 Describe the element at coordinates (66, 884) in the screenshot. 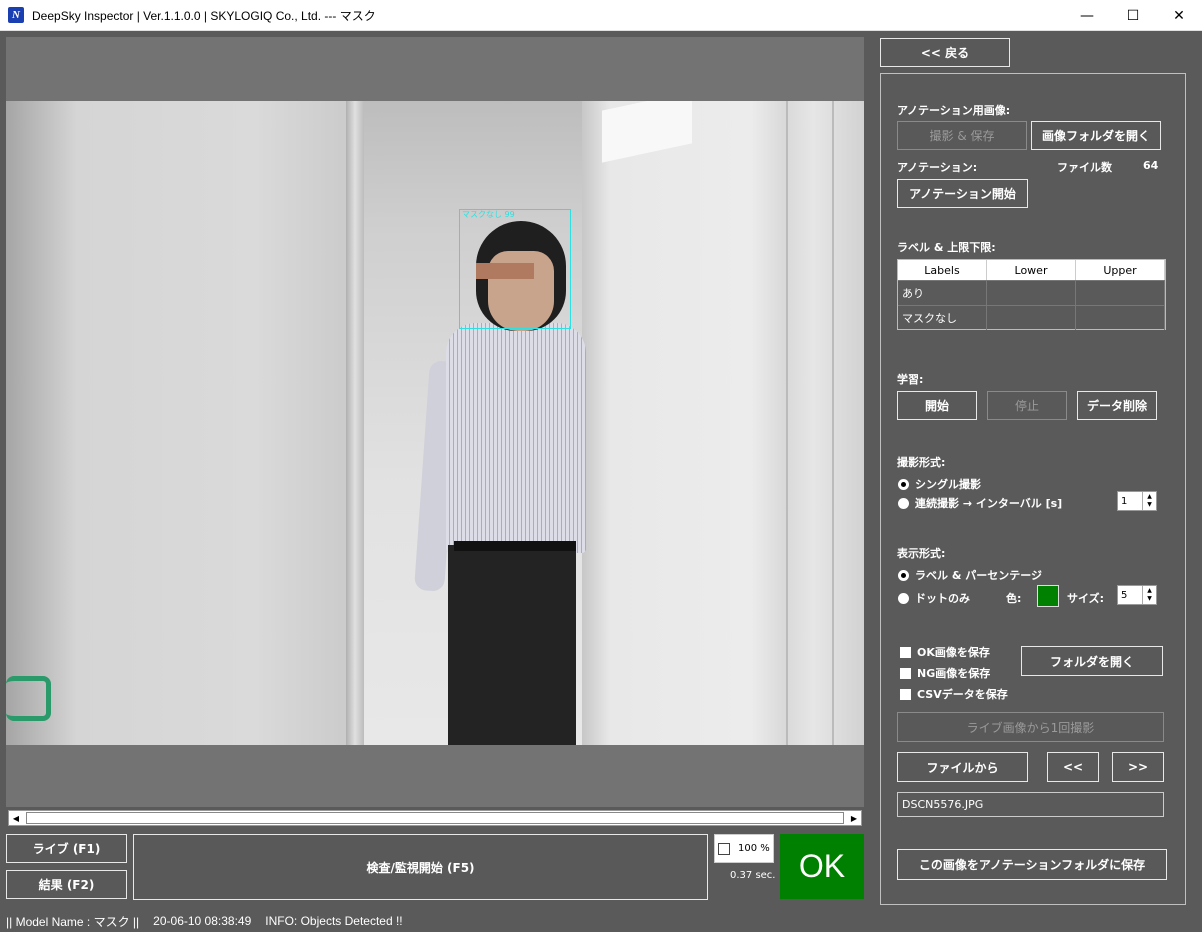

I see `result-button: 結果 (F2)` at that location.